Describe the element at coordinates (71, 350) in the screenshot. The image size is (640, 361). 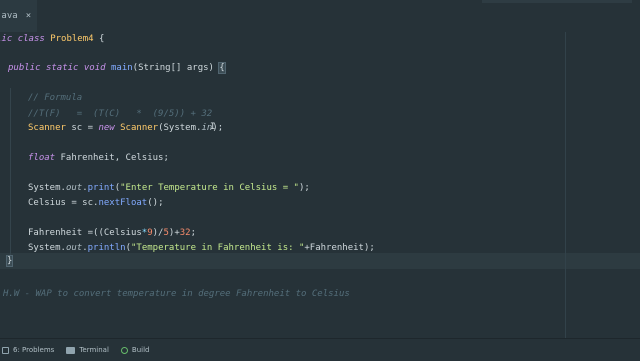
I see `terminal-icon` at that location.